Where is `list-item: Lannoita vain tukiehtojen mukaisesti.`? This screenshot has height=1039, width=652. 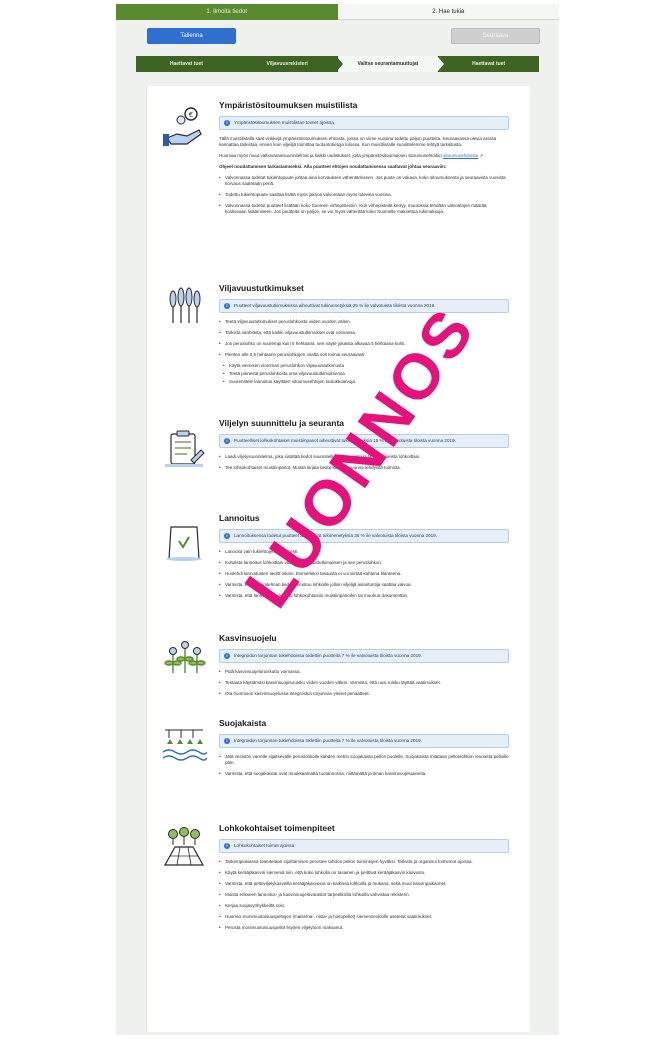 list-item: Lannoita vain tukiehtojen mukaisesti. is located at coordinates (364, 552).